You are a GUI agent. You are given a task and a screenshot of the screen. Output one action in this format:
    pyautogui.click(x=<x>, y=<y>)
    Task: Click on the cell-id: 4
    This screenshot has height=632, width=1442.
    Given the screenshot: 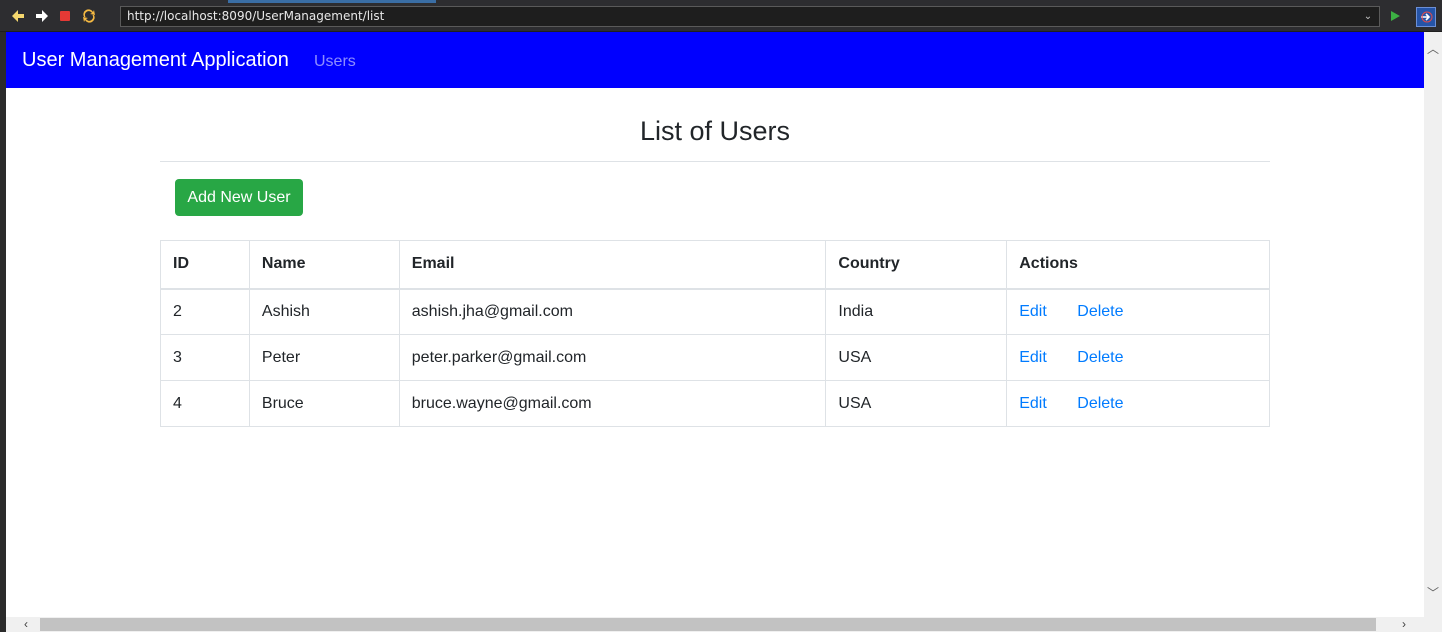 What is the action you would take?
    pyautogui.click(x=205, y=403)
    